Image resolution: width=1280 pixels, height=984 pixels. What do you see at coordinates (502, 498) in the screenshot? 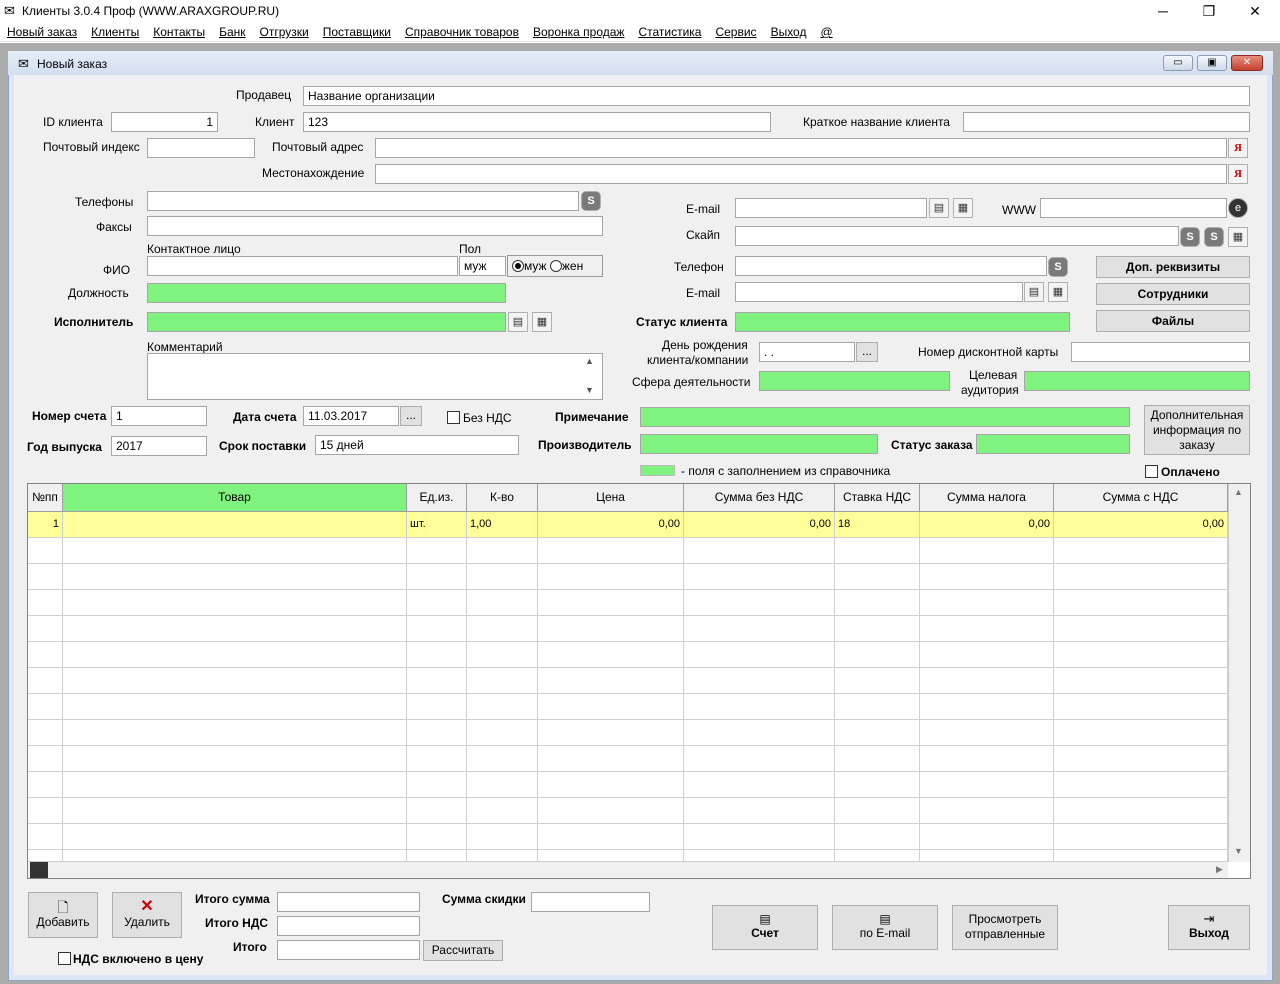
I see `col-header-qty: К-во` at bounding box center [502, 498].